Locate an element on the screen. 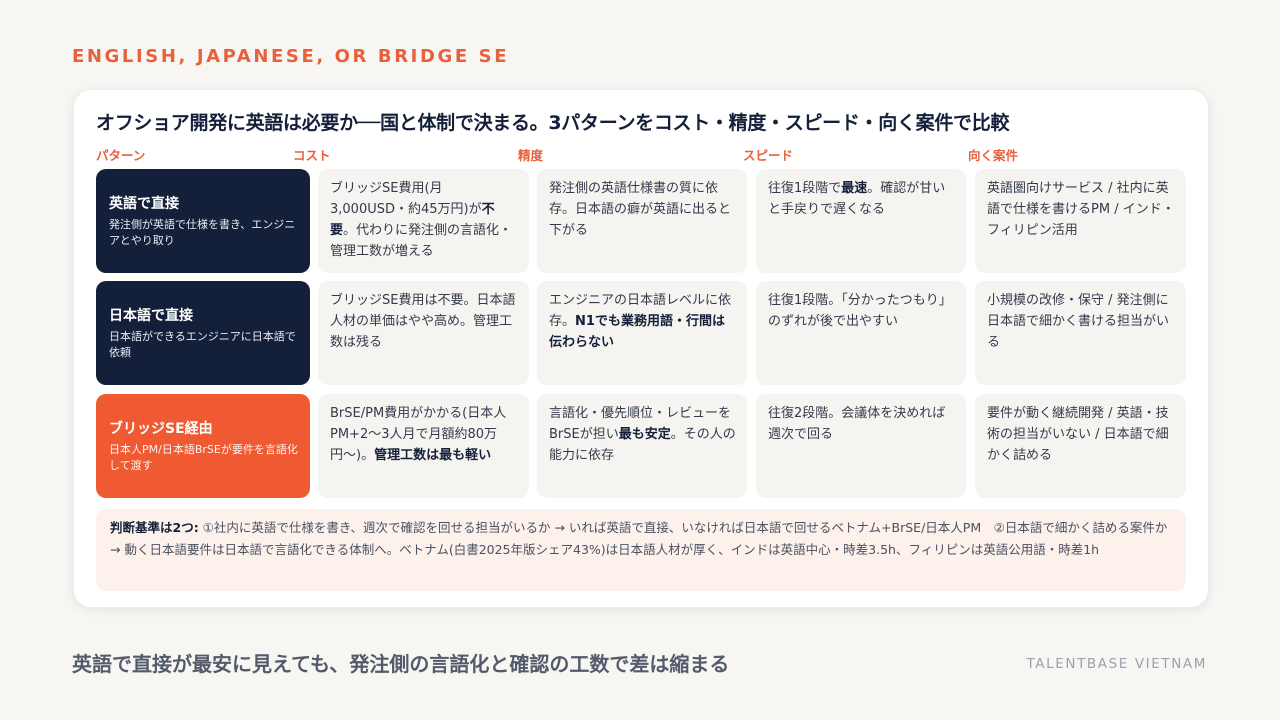  speed-cell: 往復1段階で最速。確認が甘いと手戻りで遅くなる is located at coordinates (861, 221).